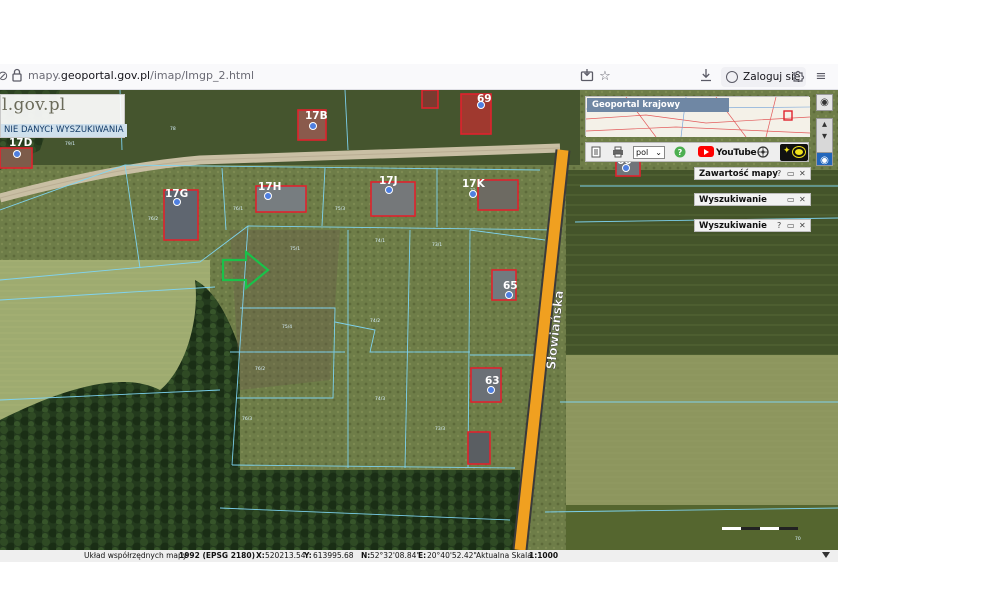 This screenshot has height=602, width=1000. What do you see at coordinates (30, 130) in the screenshot?
I see `data-menu-button: NIE DANYCH` at bounding box center [30, 130].